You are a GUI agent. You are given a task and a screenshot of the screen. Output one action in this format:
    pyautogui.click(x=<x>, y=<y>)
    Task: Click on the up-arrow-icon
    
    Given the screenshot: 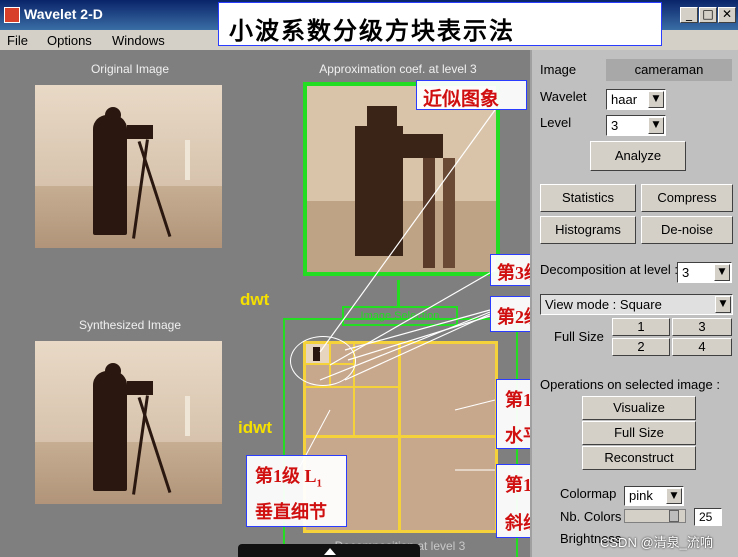 What is the action you would take?
    pyautogui.click(x=330, y=551)
    